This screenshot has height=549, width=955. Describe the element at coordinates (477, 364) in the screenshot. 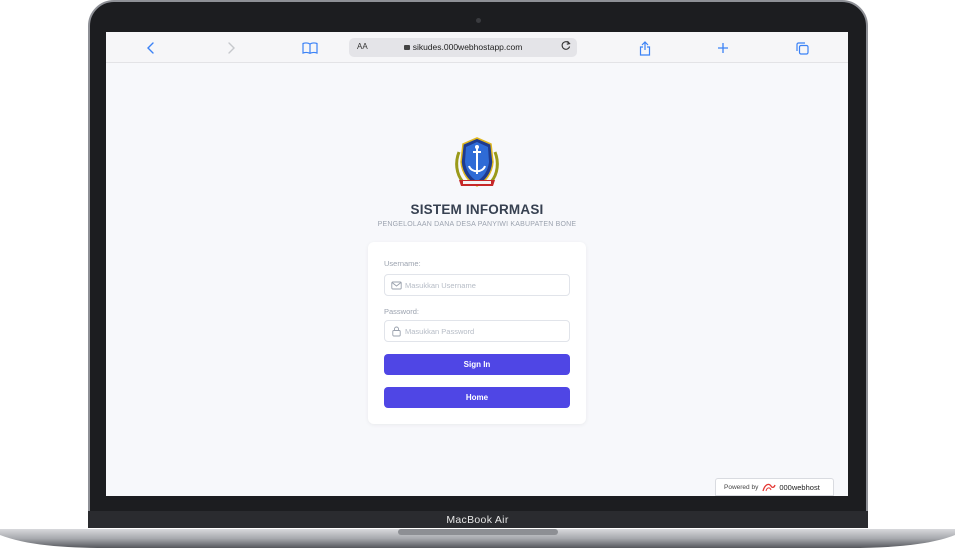

I see `sign-in-button: Sign In` at that location.